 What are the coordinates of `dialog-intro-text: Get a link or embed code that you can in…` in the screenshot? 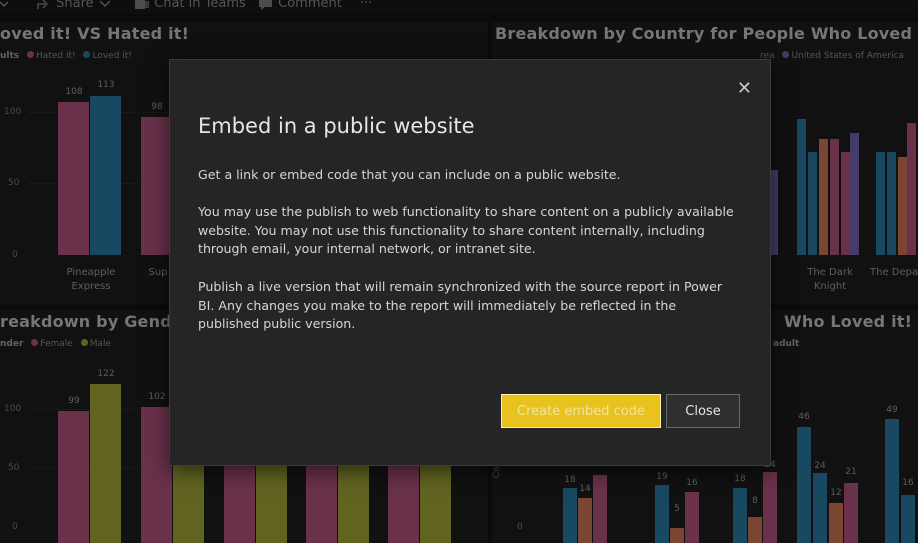 It's located at (409, 174).